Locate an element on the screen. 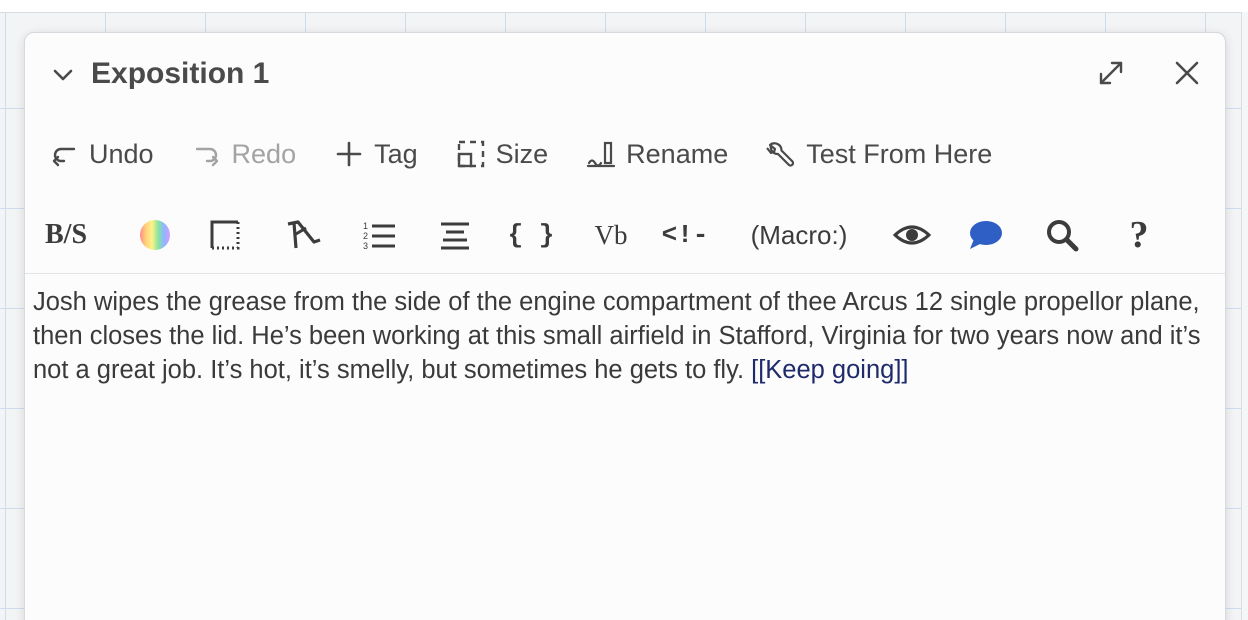 This screenshot has height=620, width=1248. size-label: Size is located at coordinates (522, 153).